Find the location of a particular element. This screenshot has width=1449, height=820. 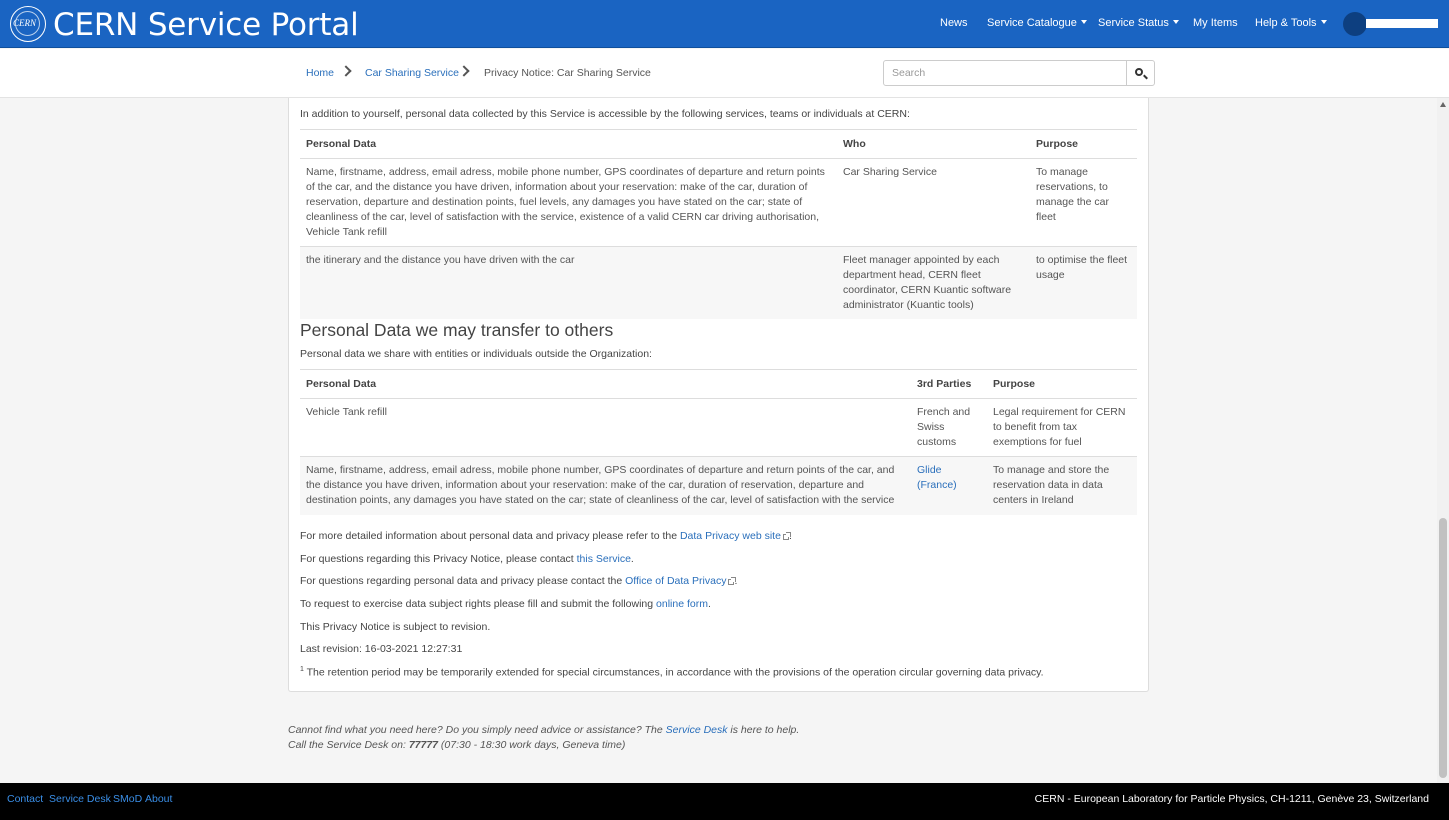

app-title: CERN Service Portal is located at coordinates (206, 25).